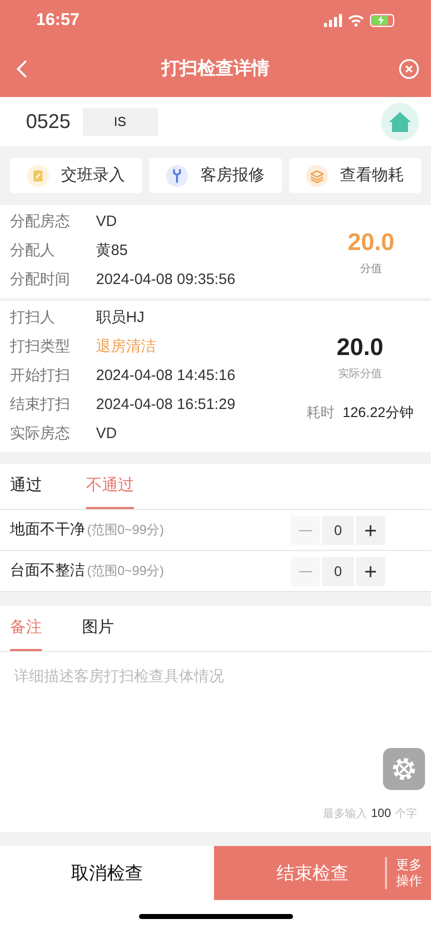  Describe the element at coordinates (40, 280) in the screenshot. I see `field-label: 分配时间` at that location.